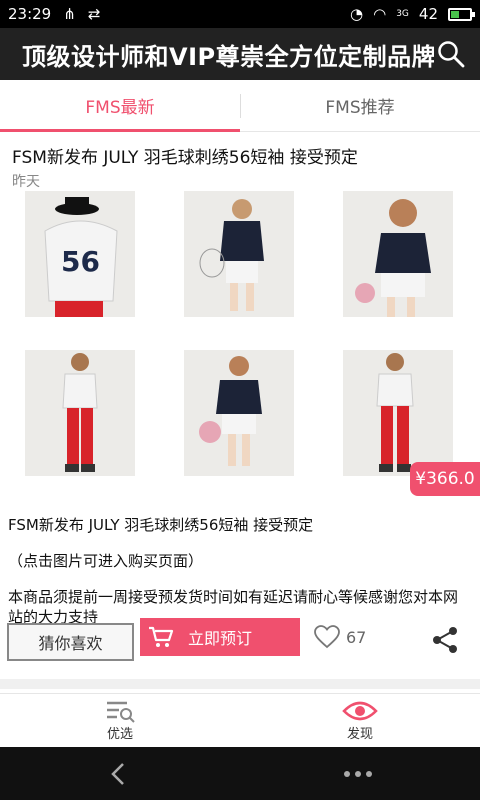 The width and height of the screenshot is (480, 800). I want to click on wifi-icon: ◠, so click(380, 14).